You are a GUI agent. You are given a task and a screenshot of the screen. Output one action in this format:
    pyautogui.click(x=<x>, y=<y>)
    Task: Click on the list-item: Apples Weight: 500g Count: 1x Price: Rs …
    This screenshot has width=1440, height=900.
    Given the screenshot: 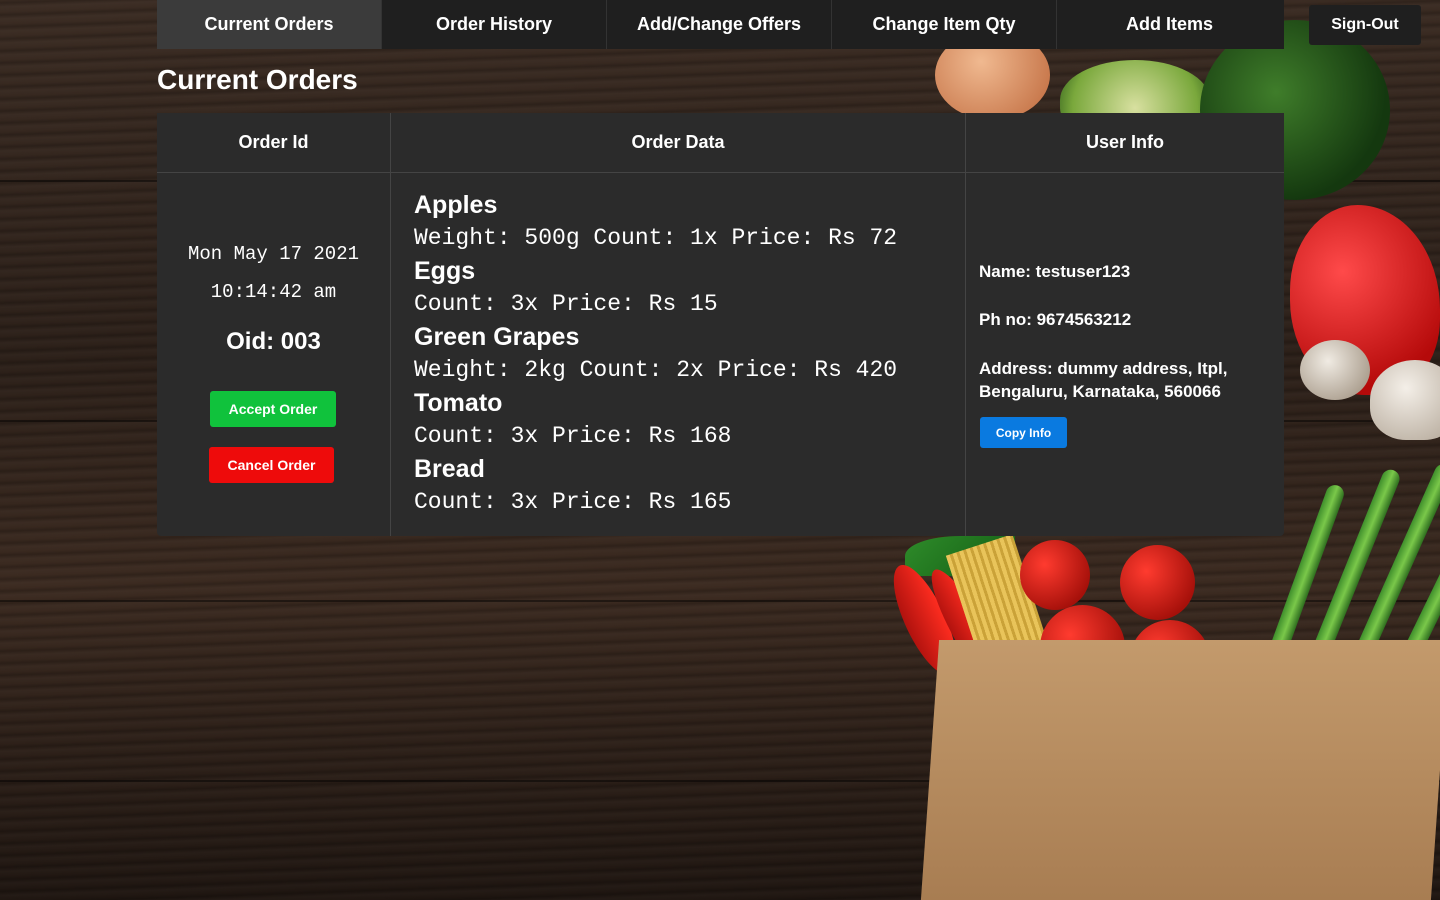 What is the action you would take?
    pyautogui.click(x=655, y=222)
    